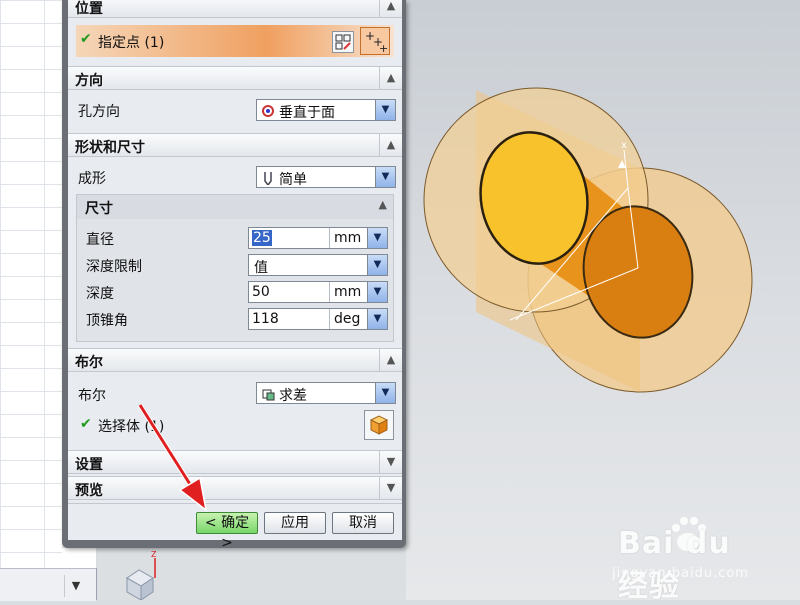 Image resolution: width=800 pixels, height=605 pixels. Describe the element at coordinates (680, 573) in the screenshot. I see `watermark-url: jingyan.baidu.com` at that location.